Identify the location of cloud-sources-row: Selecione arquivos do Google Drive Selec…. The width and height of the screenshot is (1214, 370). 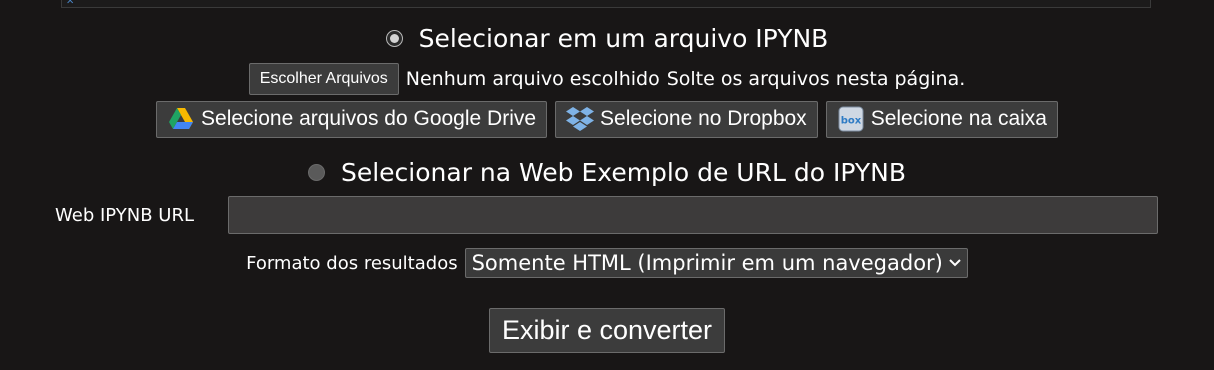
(607, 119).